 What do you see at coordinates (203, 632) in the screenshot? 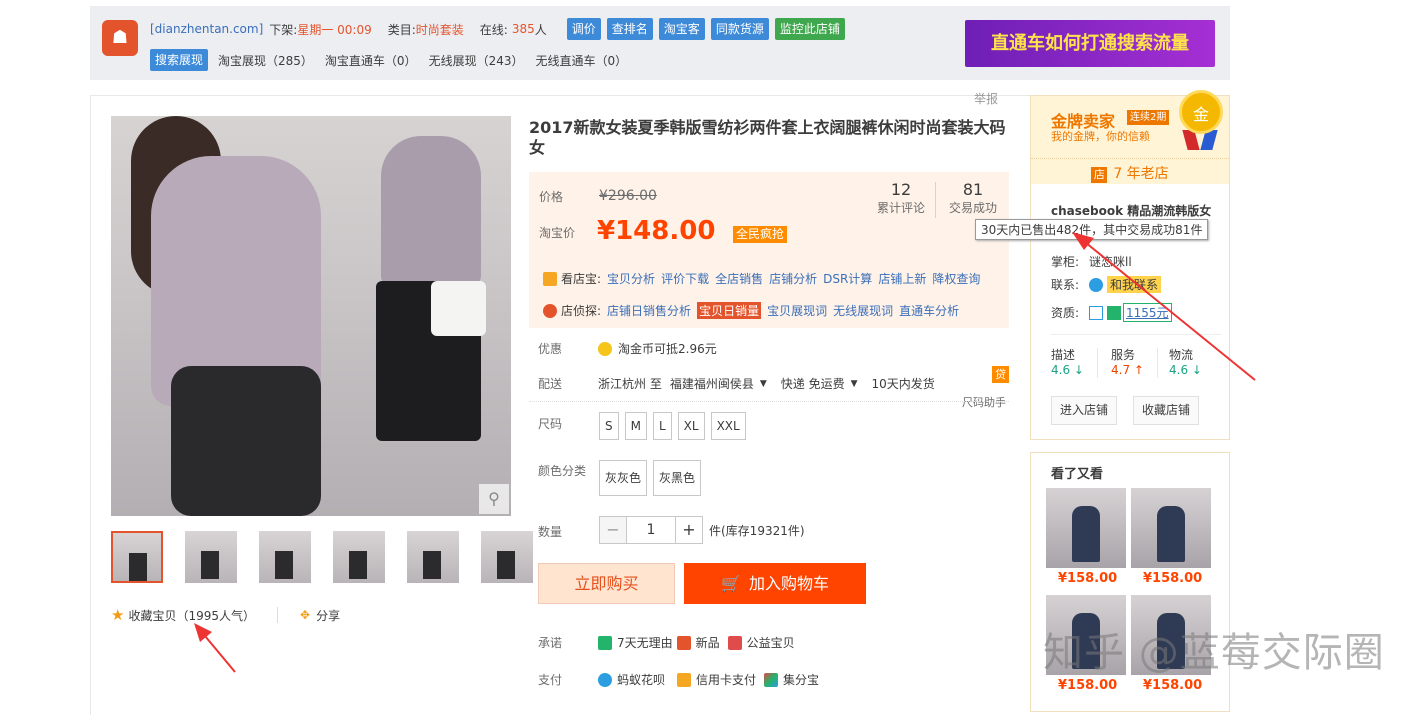
I see `annotation-arrowhead` at bounding box center [203, 632].